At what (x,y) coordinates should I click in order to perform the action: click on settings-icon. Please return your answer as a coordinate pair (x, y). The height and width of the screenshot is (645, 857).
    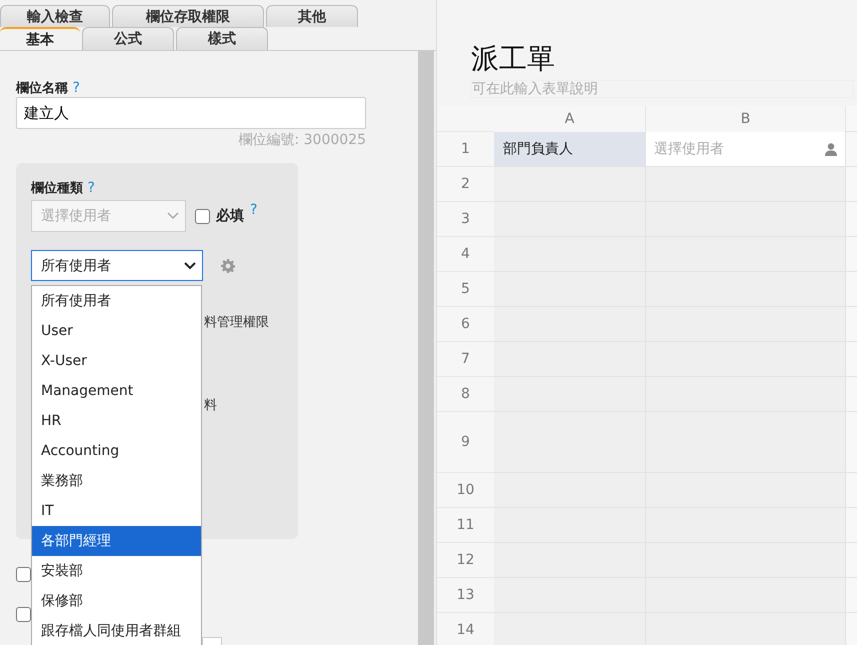
    Looking at the image, I should click on (228, 265).